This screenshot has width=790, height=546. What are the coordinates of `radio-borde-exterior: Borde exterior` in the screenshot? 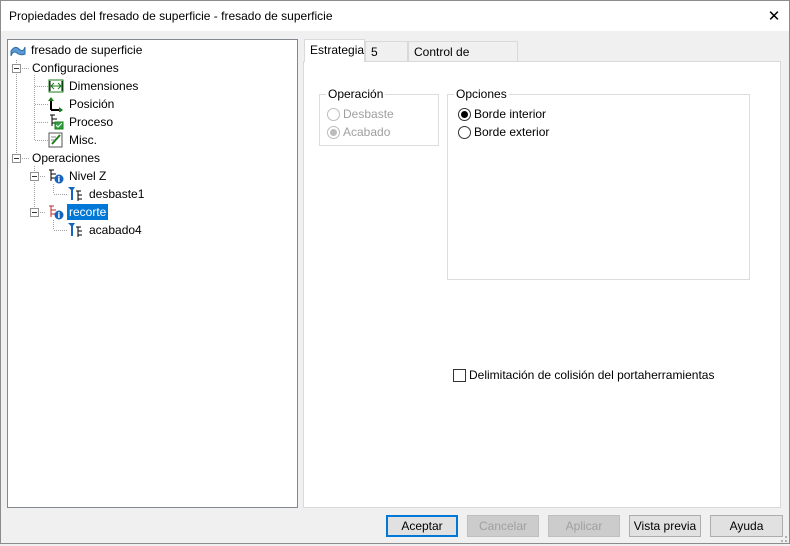 It's located at (503, 132).